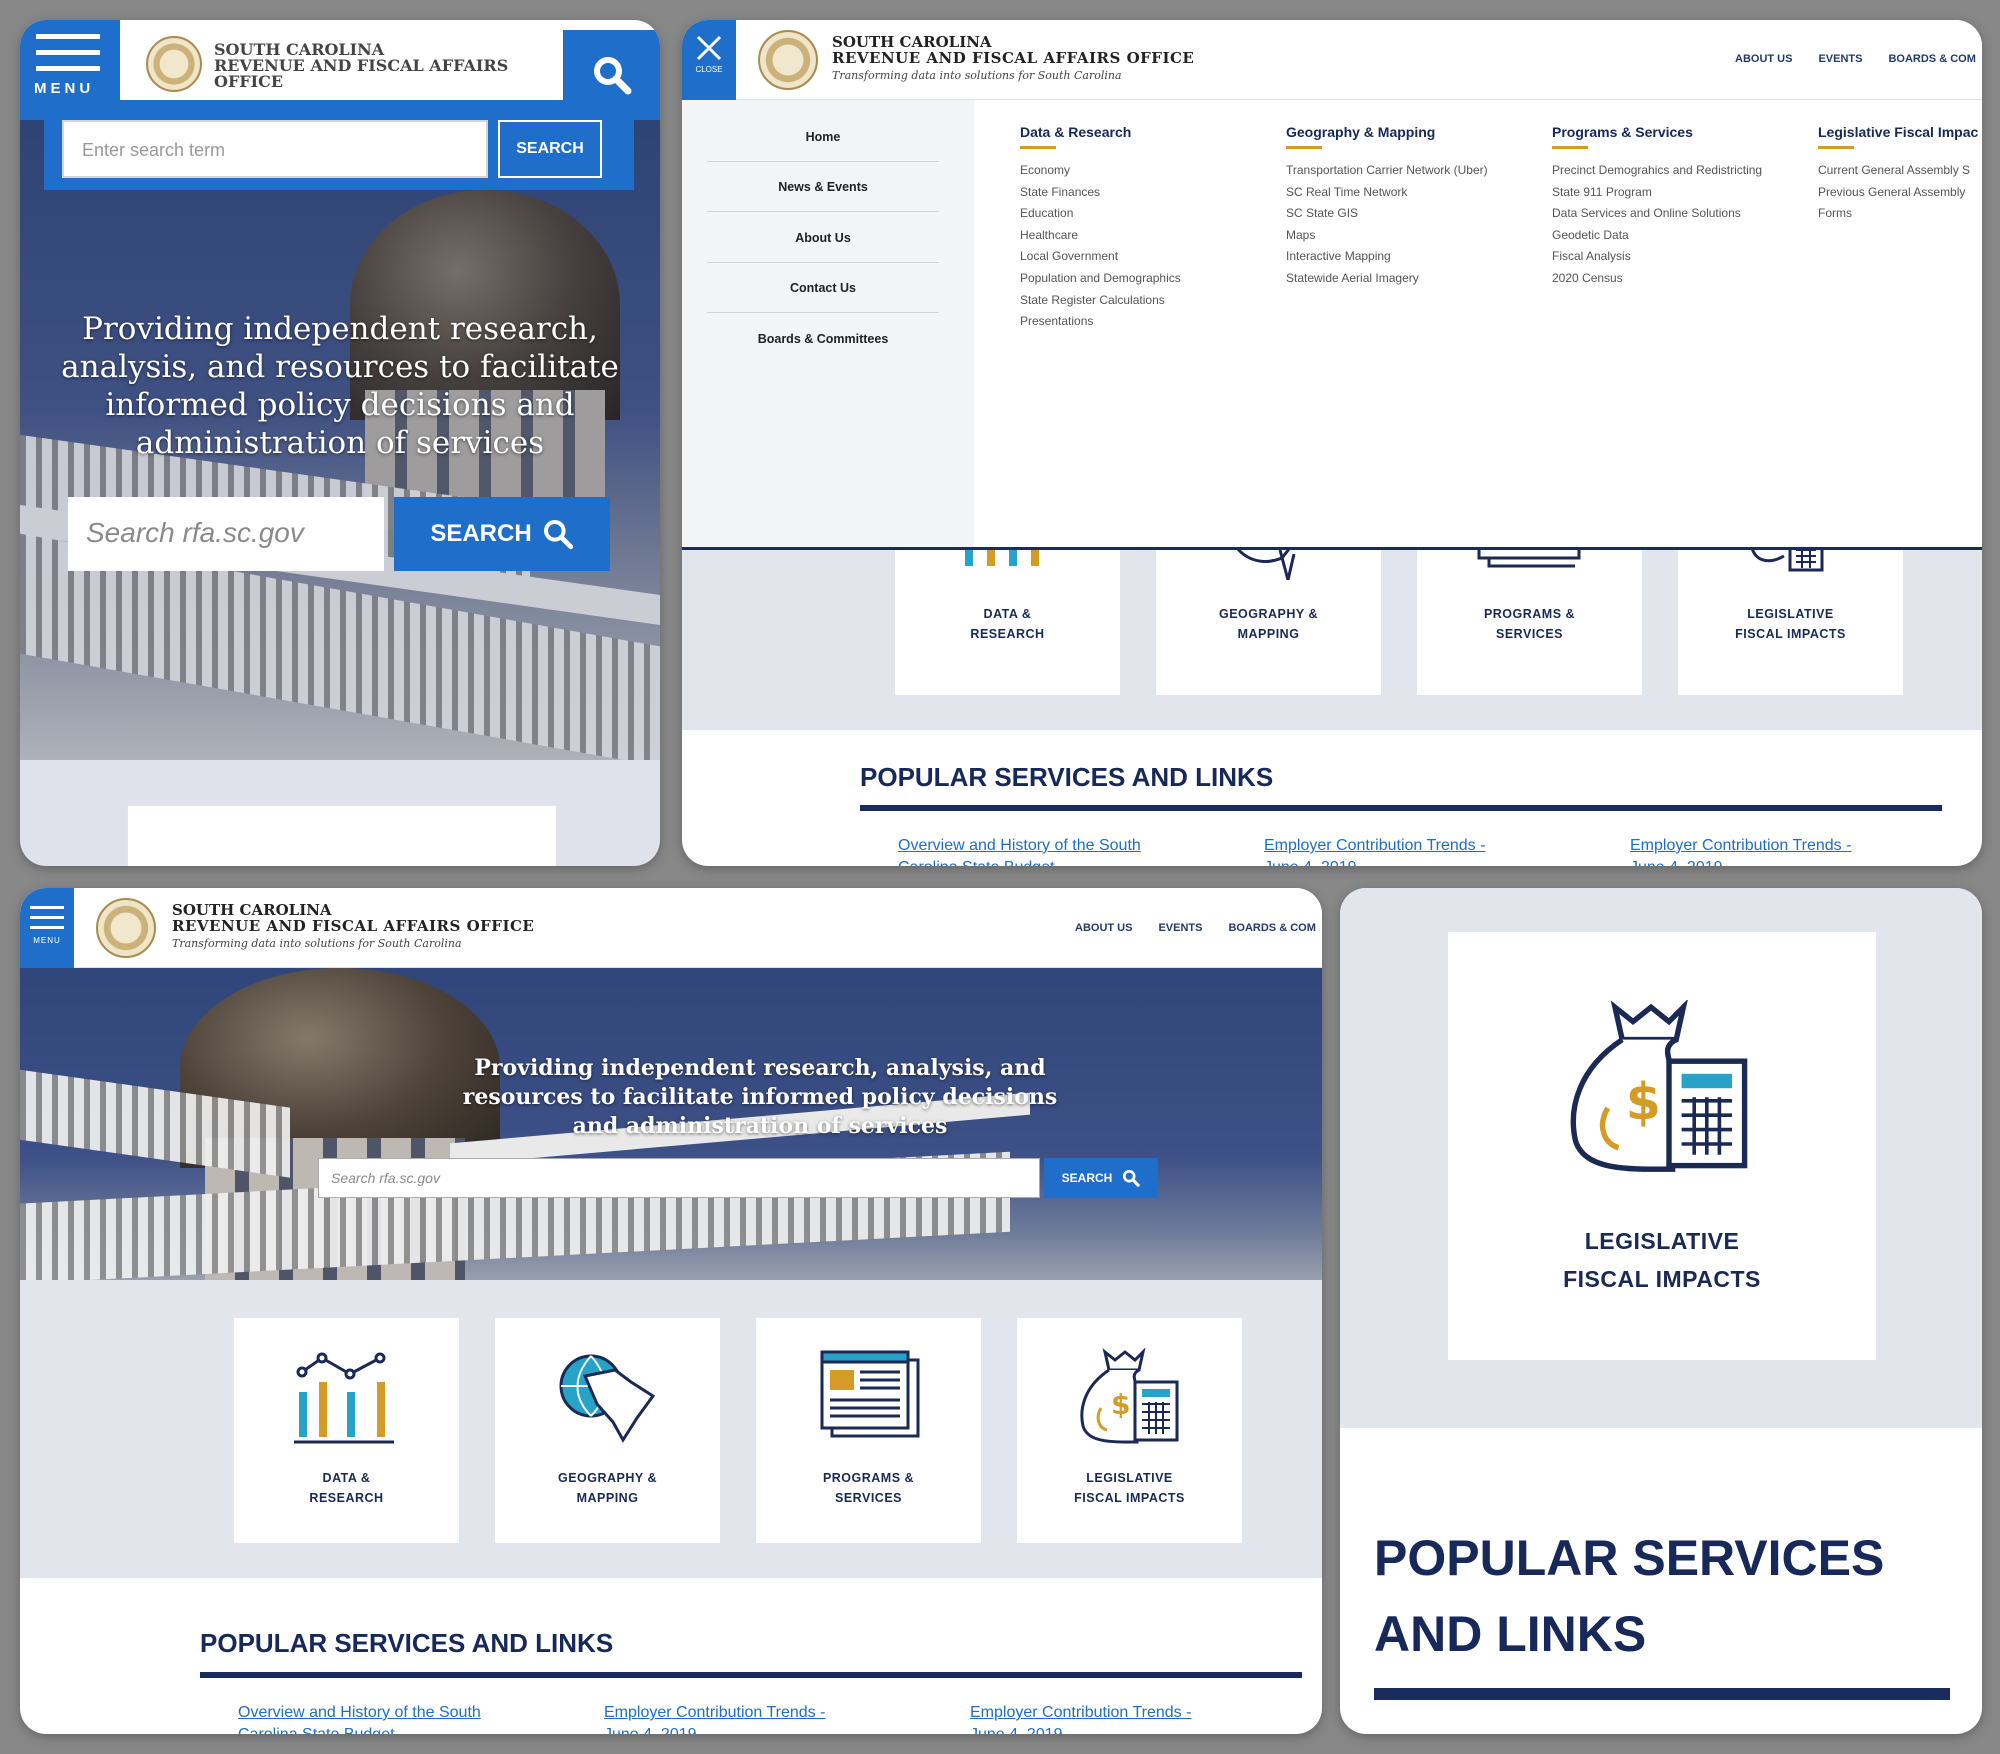 Image resolution: width=2000 pixels, height=1754 pixels. I want to click on mega-link: Transportation Carrier Network (Uber), so click(1387, 171).